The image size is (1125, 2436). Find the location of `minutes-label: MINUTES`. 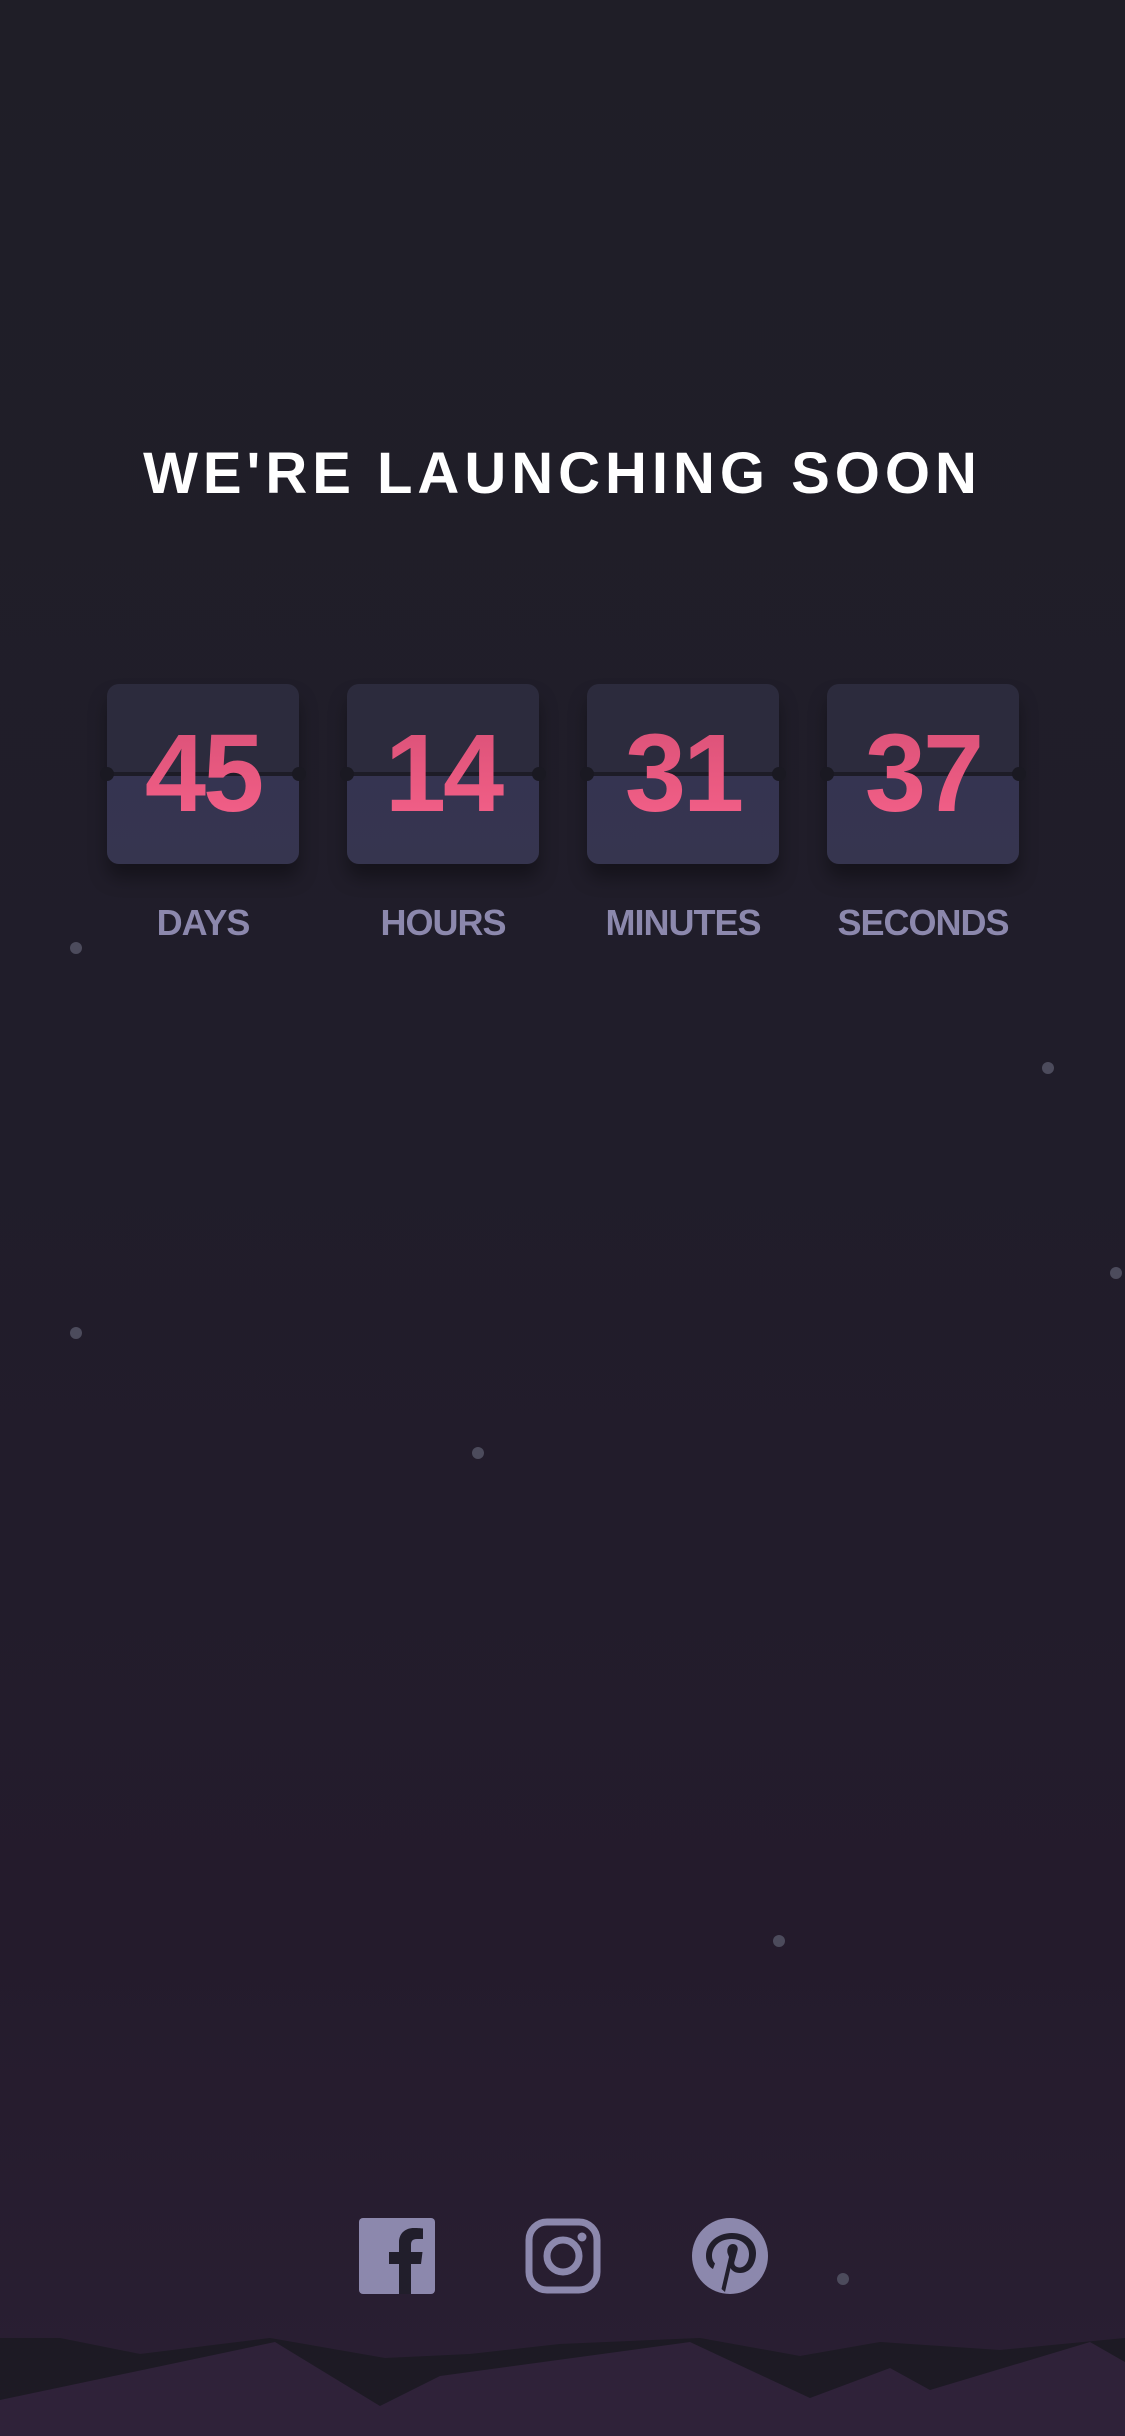

minutes-label: MINUTES is located at coordinates (683, 922).